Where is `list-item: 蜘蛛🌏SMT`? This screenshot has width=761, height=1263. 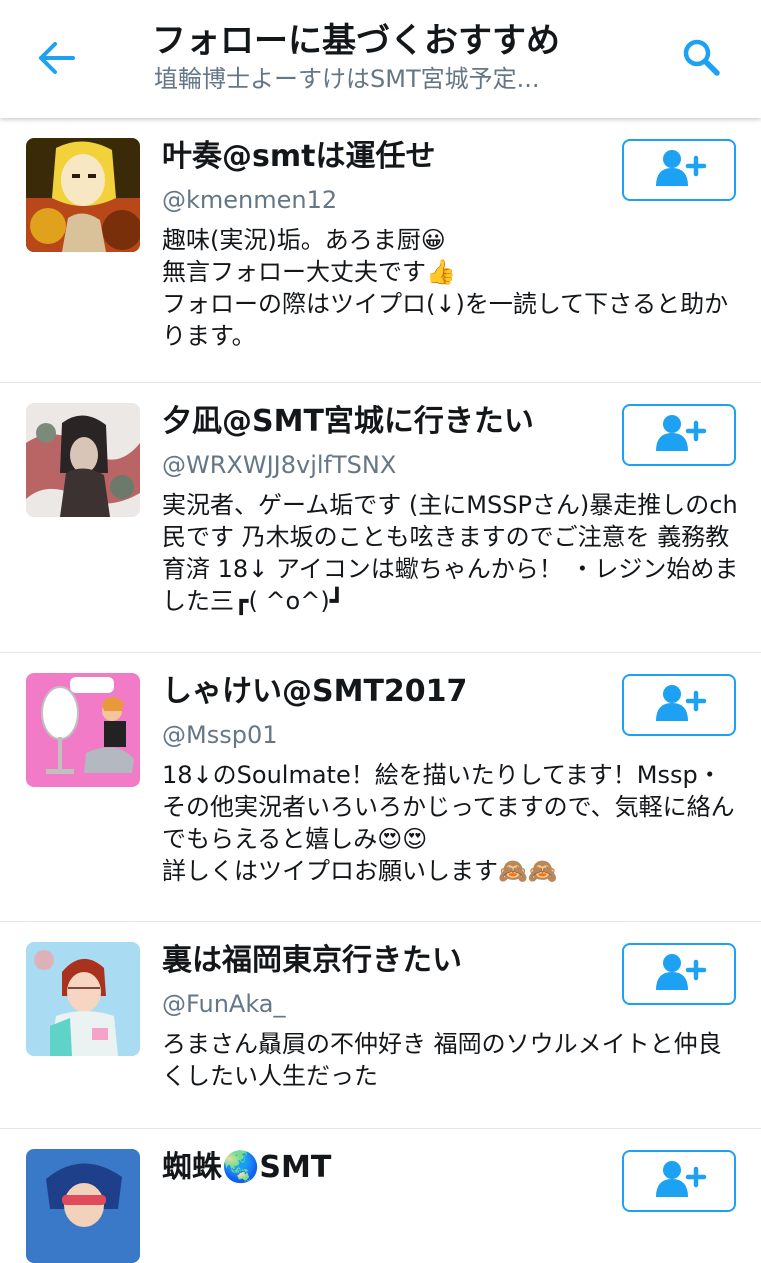 list-item: 蜘蛛🌏SMT is located at coordinates (380, 1196).